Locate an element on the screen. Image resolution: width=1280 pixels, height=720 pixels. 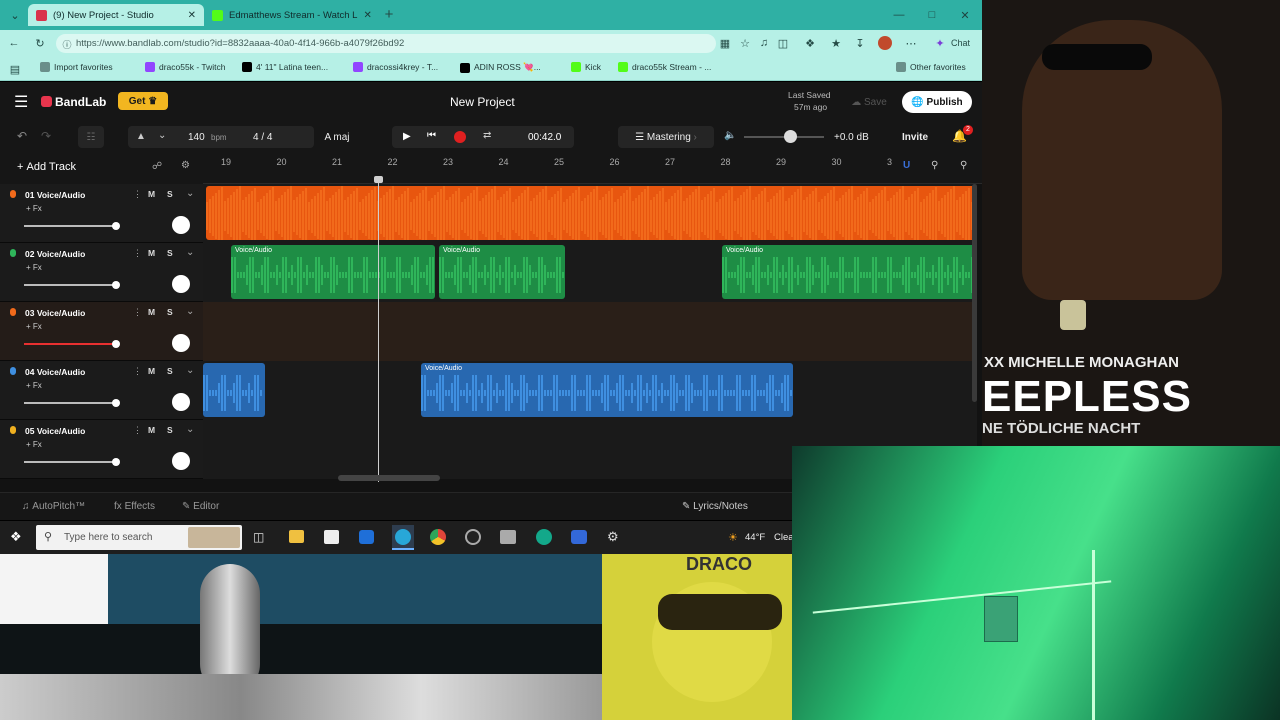
playhead is located at coordinates (378, 330).